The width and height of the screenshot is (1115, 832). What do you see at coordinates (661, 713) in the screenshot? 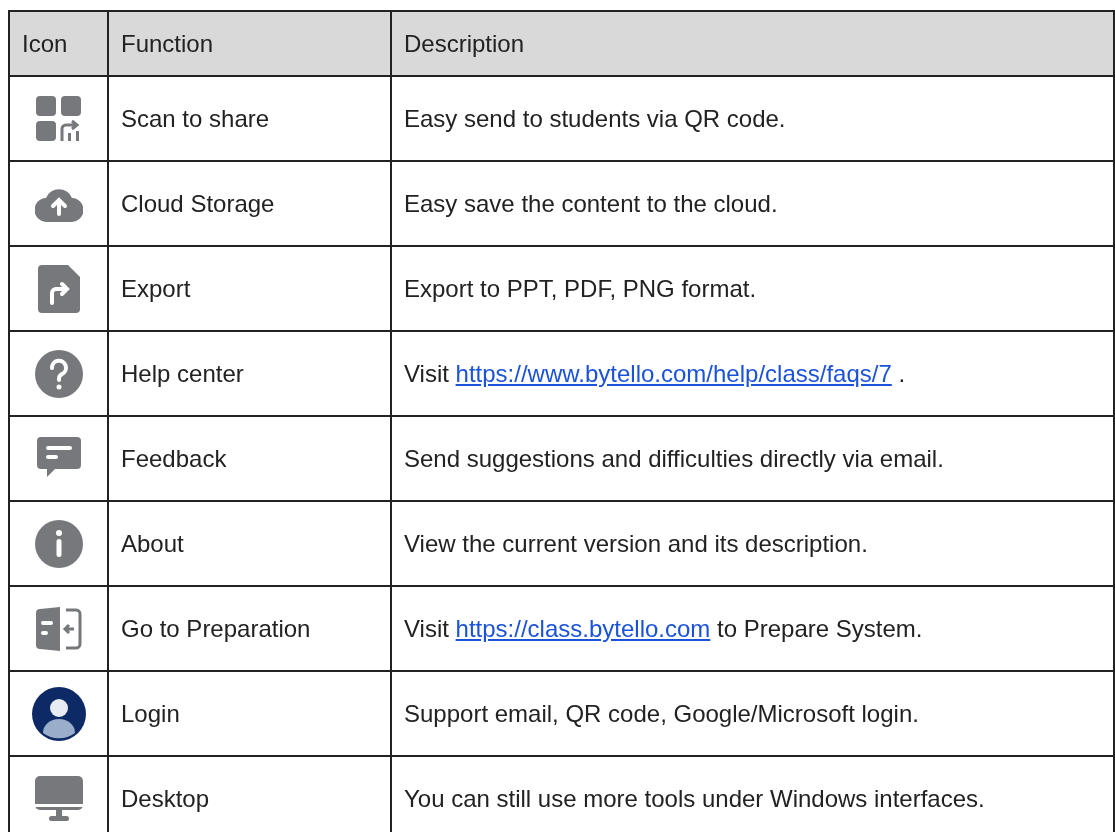
I see `description-cell-text: Support email, QR code, Google/Microsoft login.` at bounding box center [661, 713].